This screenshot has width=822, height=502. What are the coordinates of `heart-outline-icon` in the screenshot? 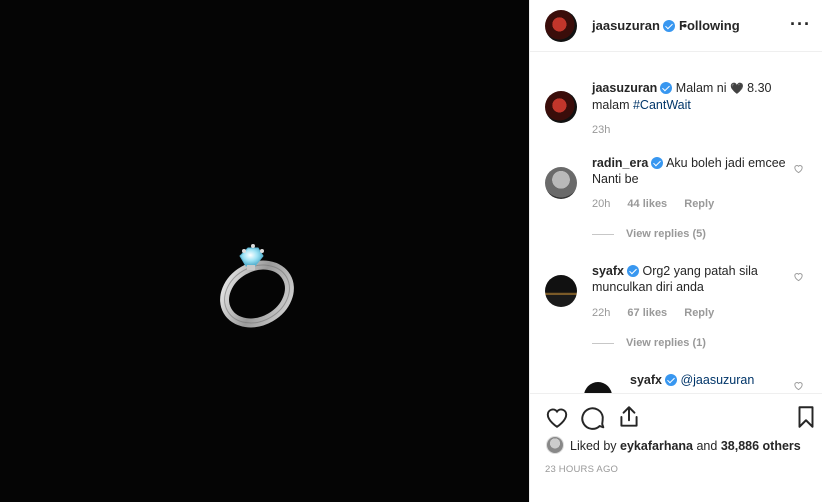 It's located at (557, 417).